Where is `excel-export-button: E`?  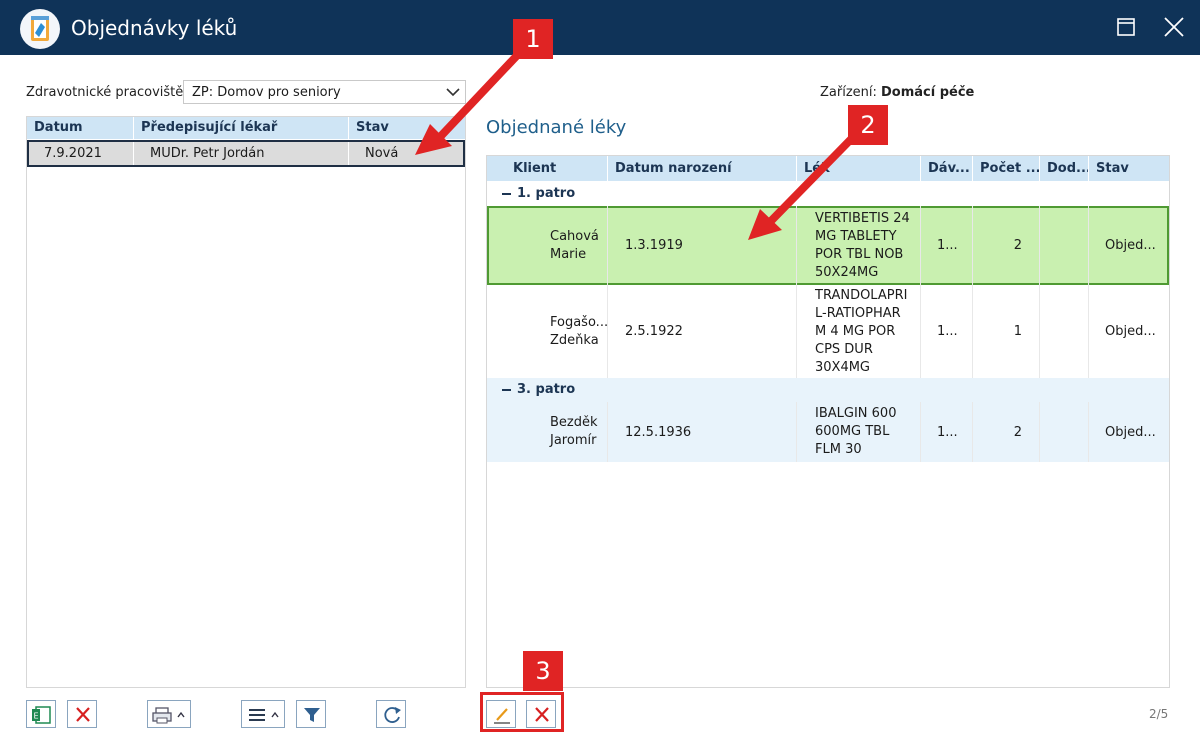
excel-export-button: E is located at coordinates (41, 714).